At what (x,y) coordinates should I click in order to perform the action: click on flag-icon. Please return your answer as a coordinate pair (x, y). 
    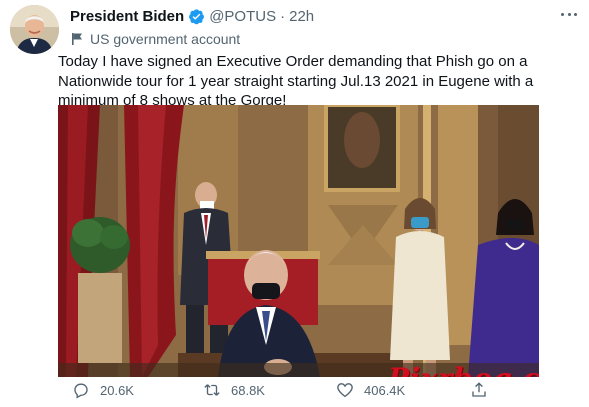
    Looking at the image, I should click on (77, 39).